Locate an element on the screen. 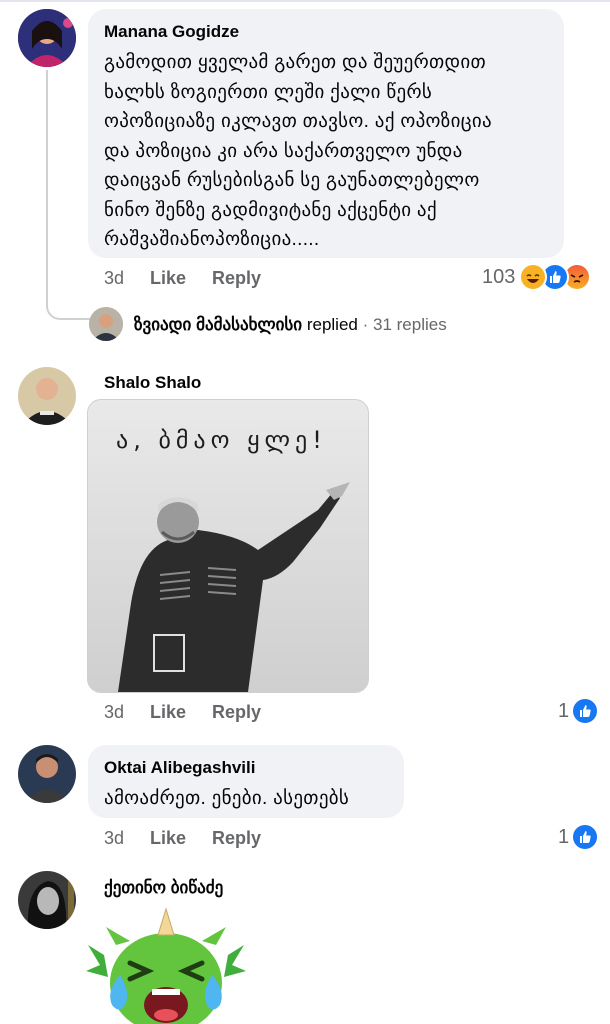 The image size is (610, 1024). reaction-count: 103 is located at coordinates (499, 276).